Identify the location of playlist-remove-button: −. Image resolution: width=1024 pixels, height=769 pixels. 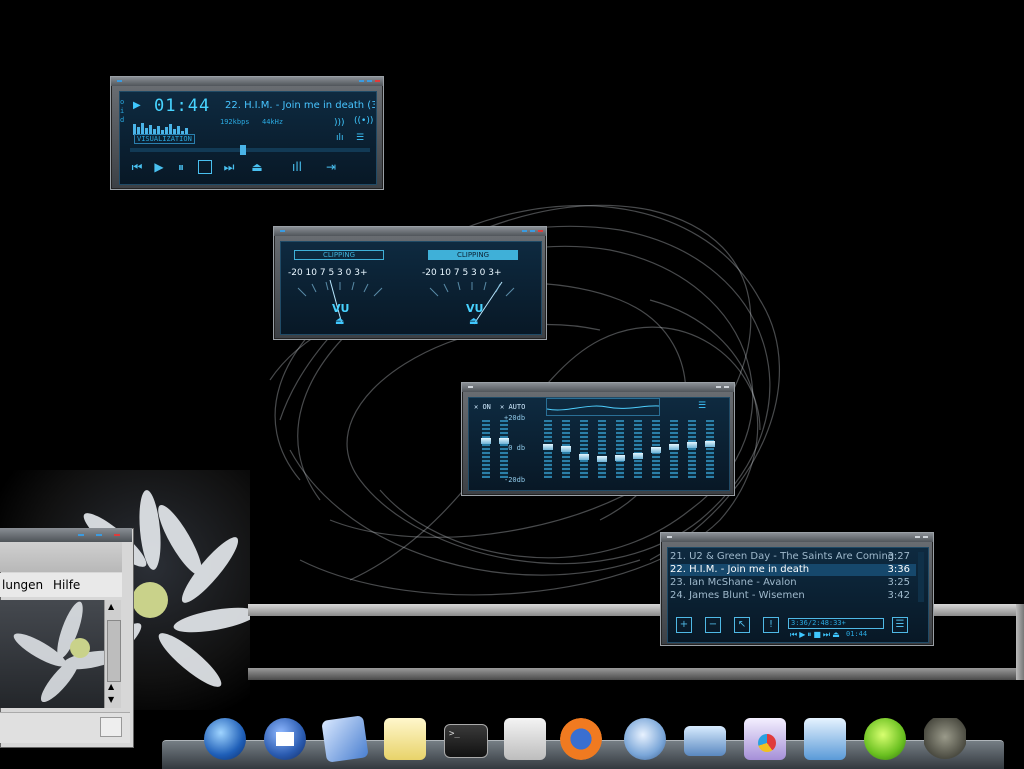
(713, 625).